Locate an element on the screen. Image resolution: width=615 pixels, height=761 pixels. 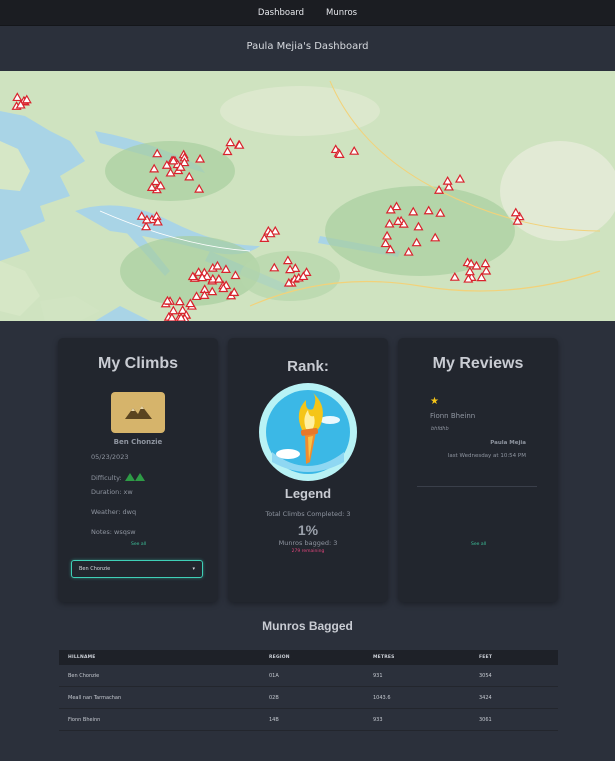
munros-bagged-count: Munros bagged: 3 is located at coordinates (308, 543).